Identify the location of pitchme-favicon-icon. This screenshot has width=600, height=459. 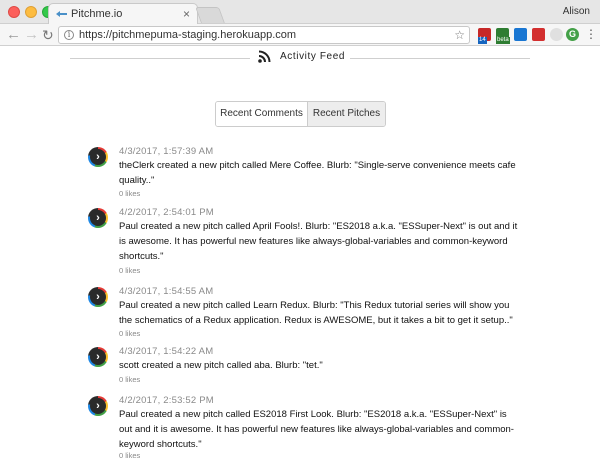
(61, 14).